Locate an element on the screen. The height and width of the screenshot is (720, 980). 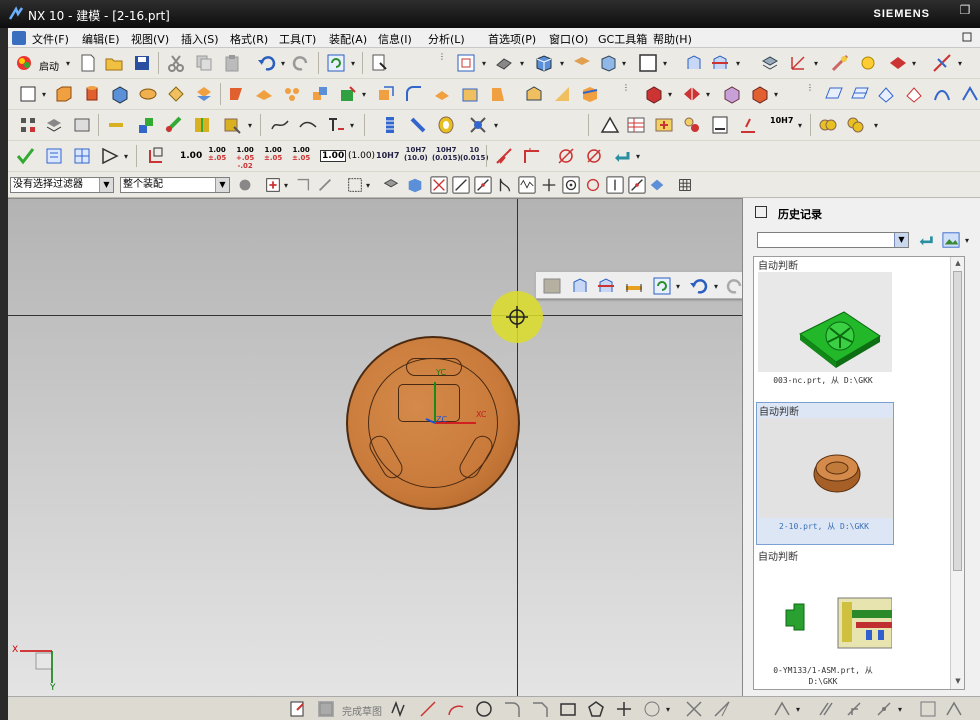
tolerance-sym: 1.00 ±.05 is located at coordinates (217, 154).